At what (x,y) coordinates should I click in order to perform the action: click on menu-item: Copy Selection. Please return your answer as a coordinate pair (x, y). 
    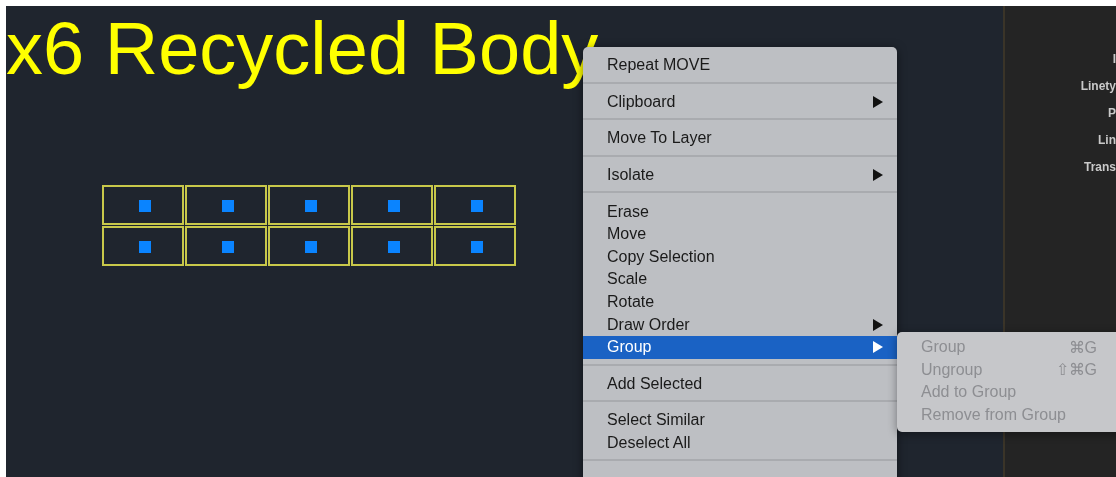
    Looking at the image, I should click on (740, 257).